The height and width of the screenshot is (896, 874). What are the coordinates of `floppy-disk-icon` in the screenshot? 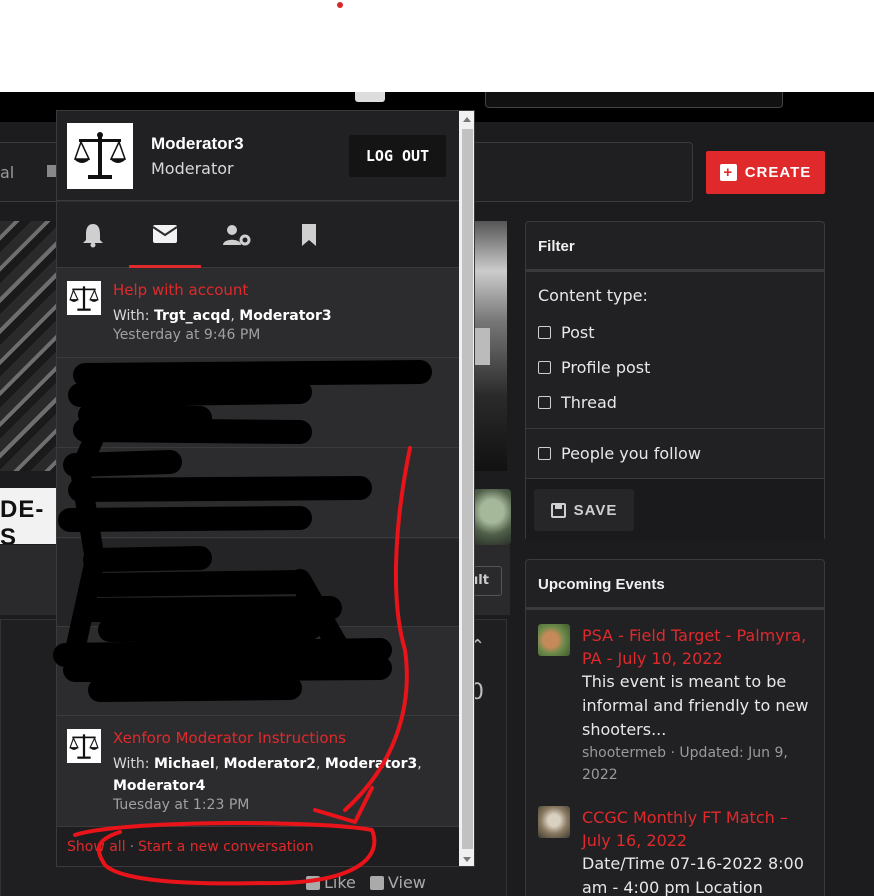 It's located at (558, 510).